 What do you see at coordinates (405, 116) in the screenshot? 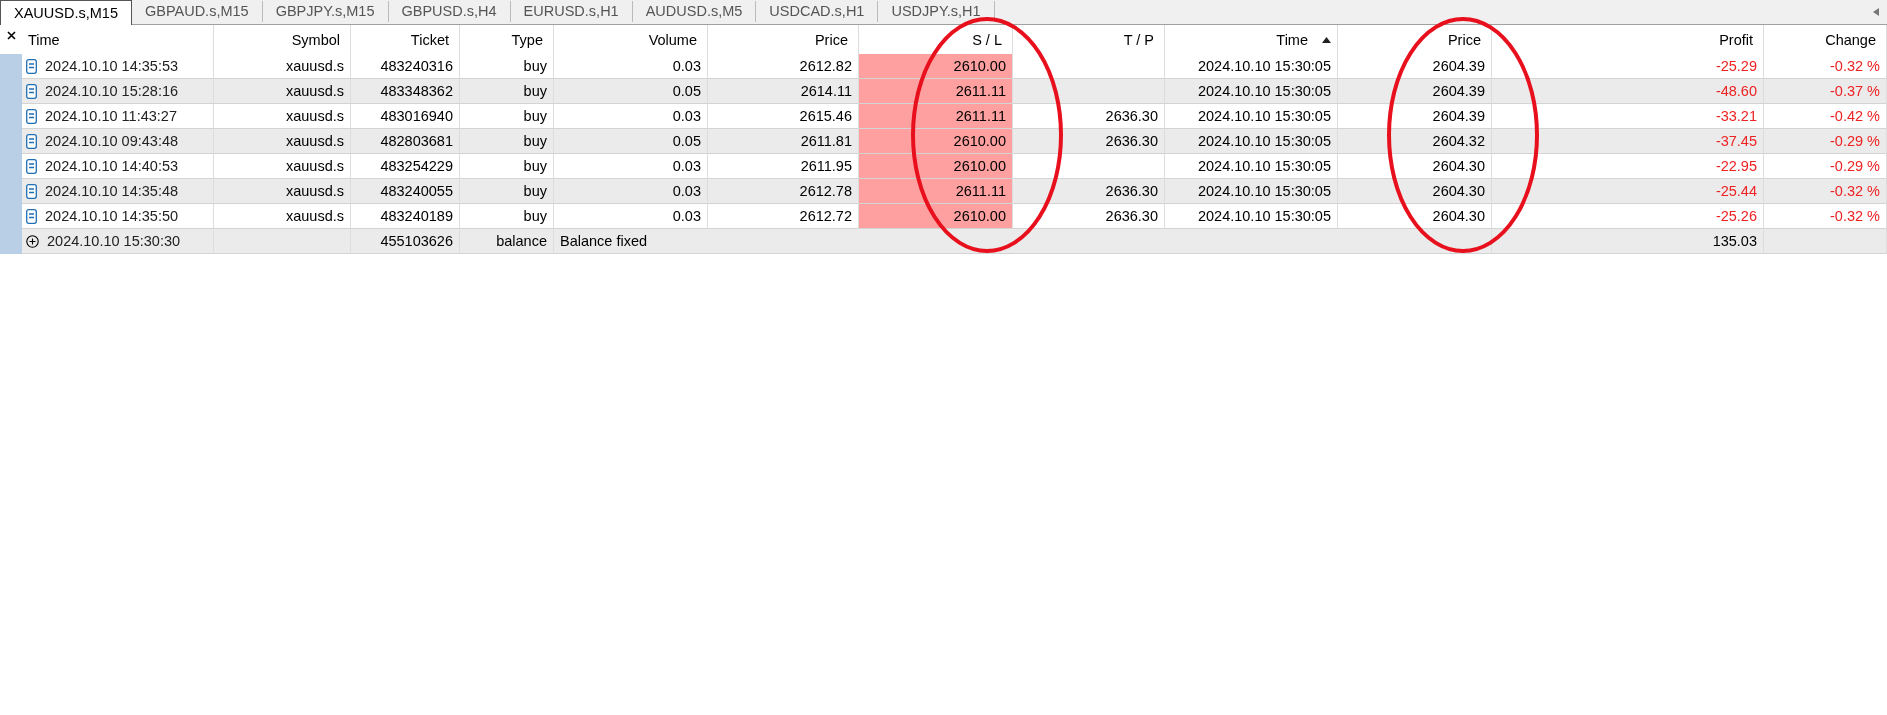
I see `table-cell: 483016940` at bounding box center [405, 116].